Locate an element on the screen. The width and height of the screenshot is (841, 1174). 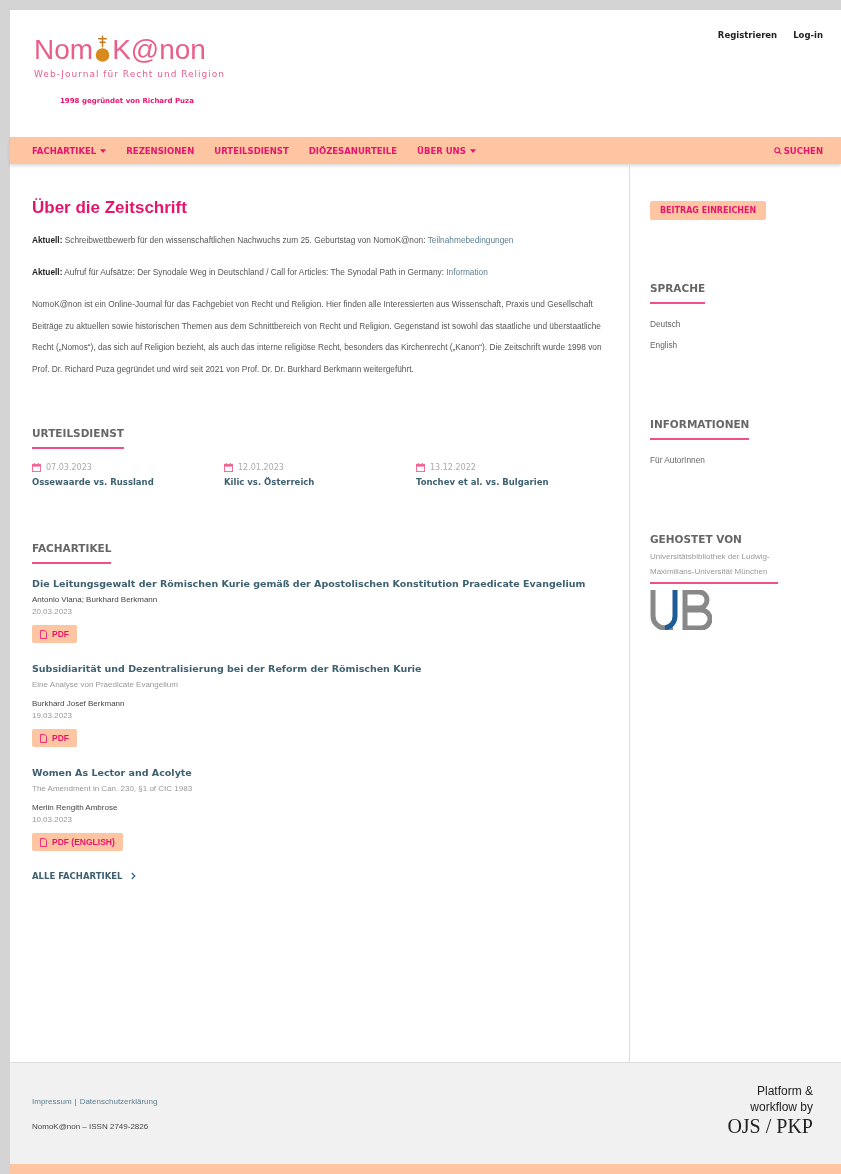
sidebar-heading: GEHOSTET VON is located at coordinates (696, 539).